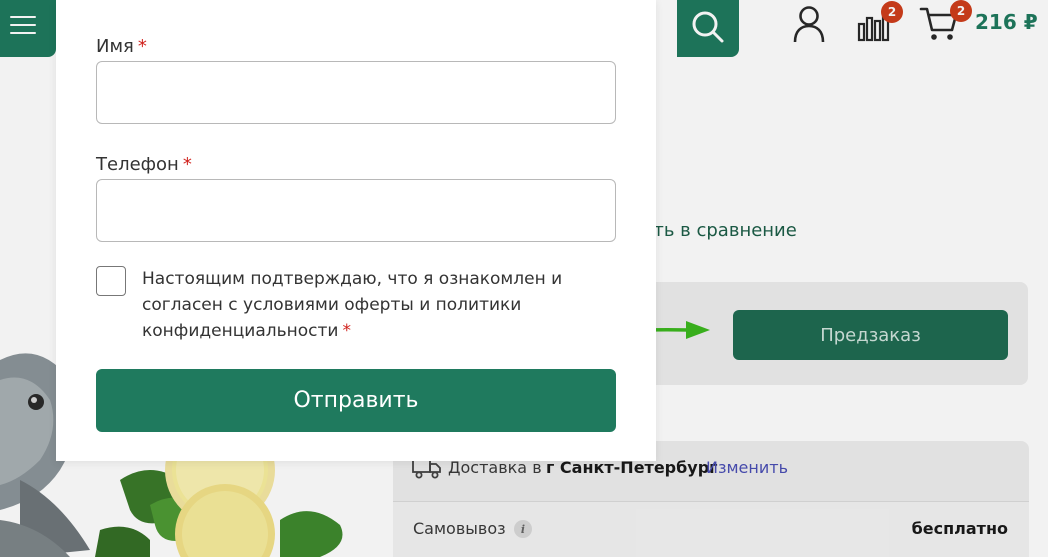  I want to click on submit-button: Отправить, so click(356, 400).